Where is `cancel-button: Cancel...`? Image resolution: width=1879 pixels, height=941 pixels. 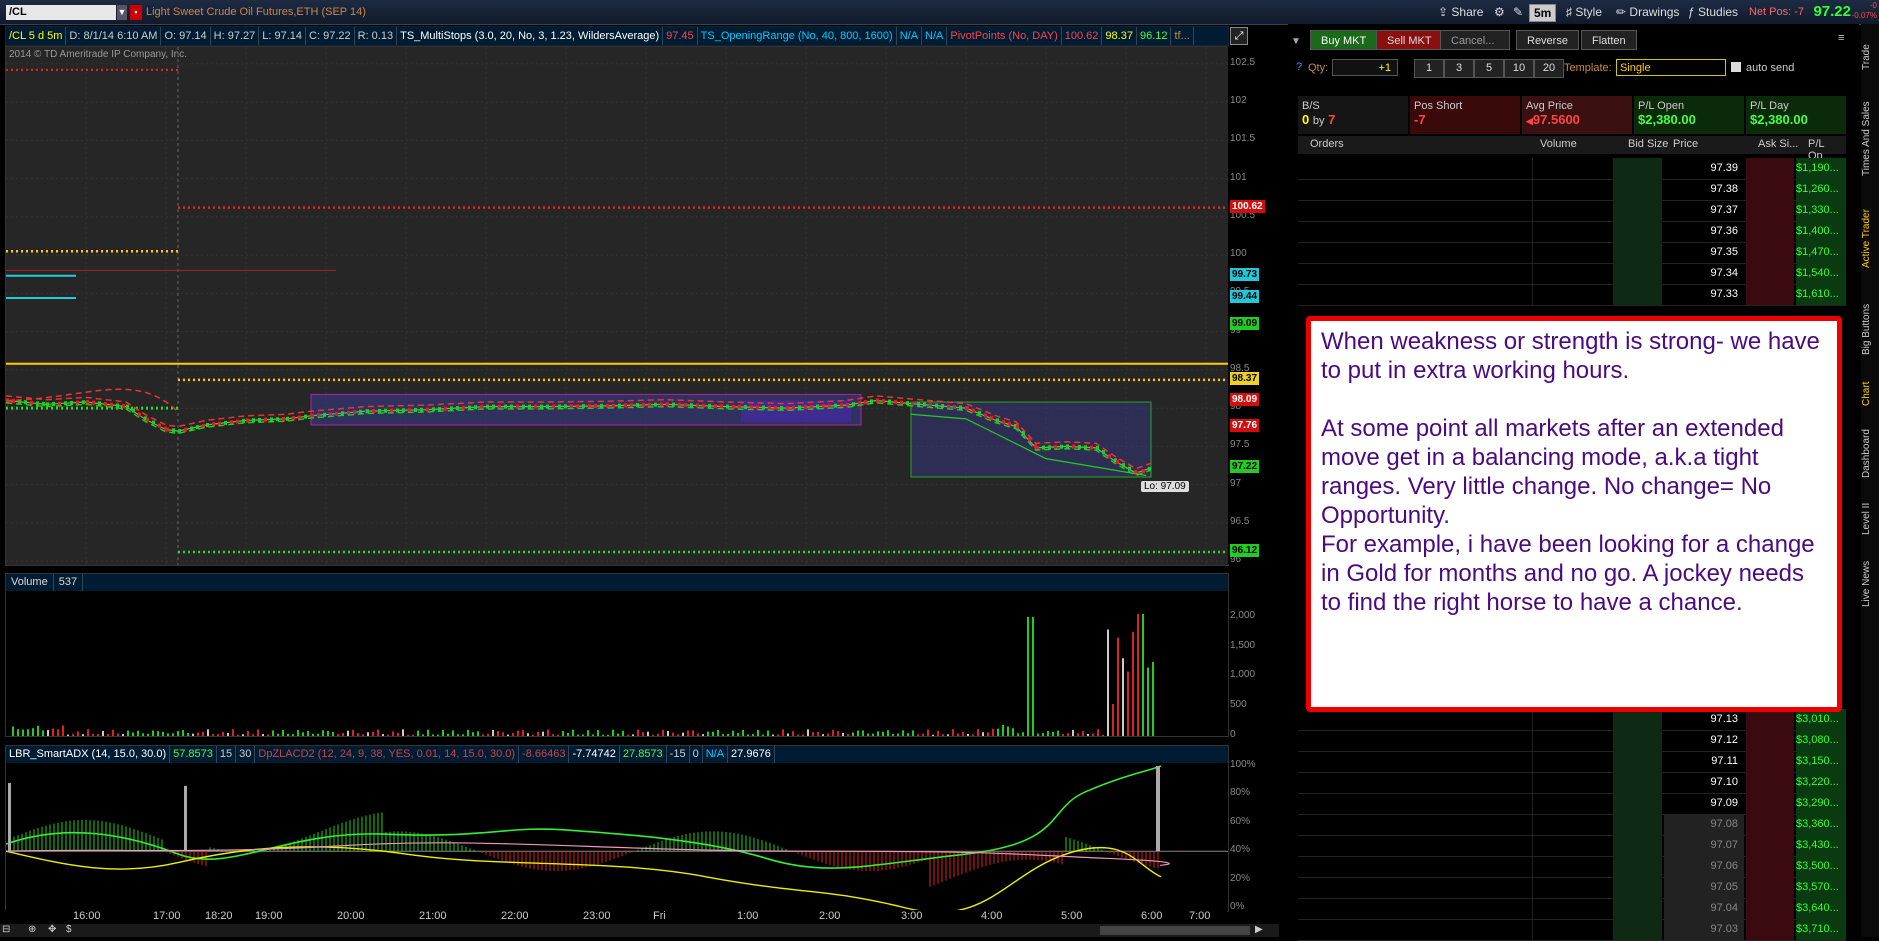
cancel-button: Cancel... is located at coordinates (1475, 40).